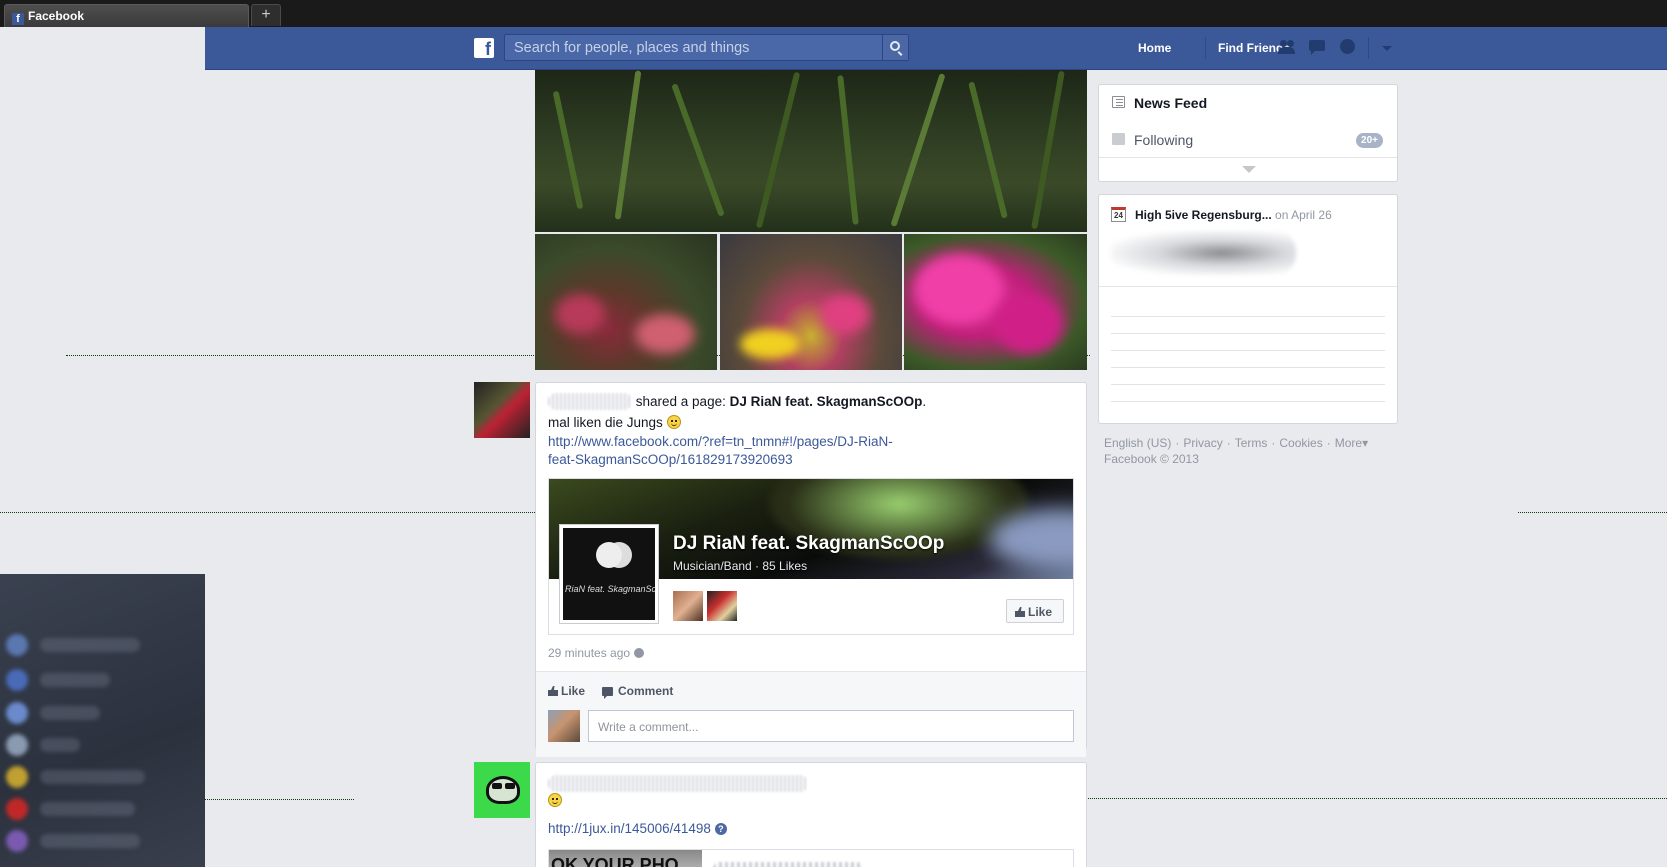 The image size is (1667, 867). I want to click on notifications-globe-icon, so click(1348, 47).